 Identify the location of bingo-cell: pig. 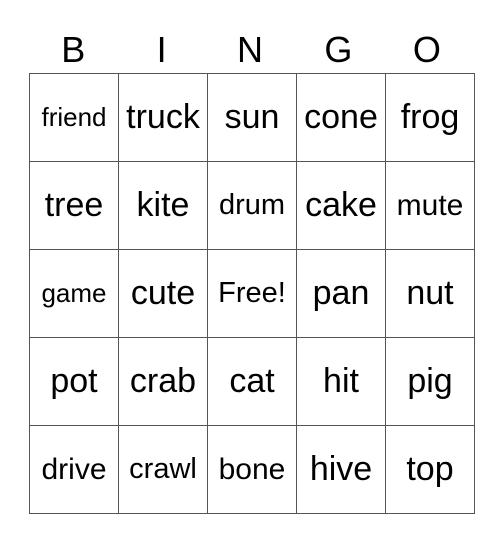
(430, 381).